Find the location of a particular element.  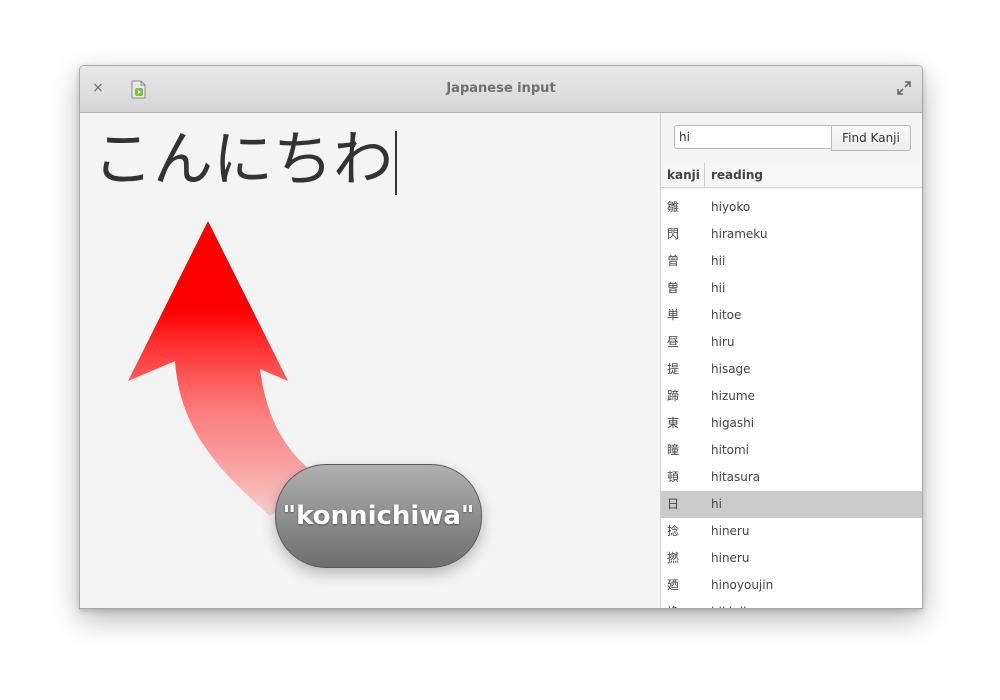

kanji-cell: 瞳 is located at coordinates (673, 450).